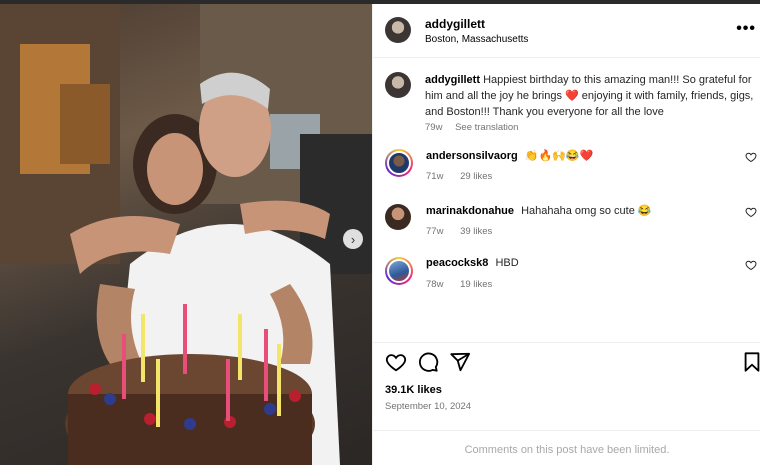 The width and height of the screenshot is (760, 465). Describe the element at coordinates (470, 211) in the screenshot. I see `comment-username: marinakdonahue` at that location.